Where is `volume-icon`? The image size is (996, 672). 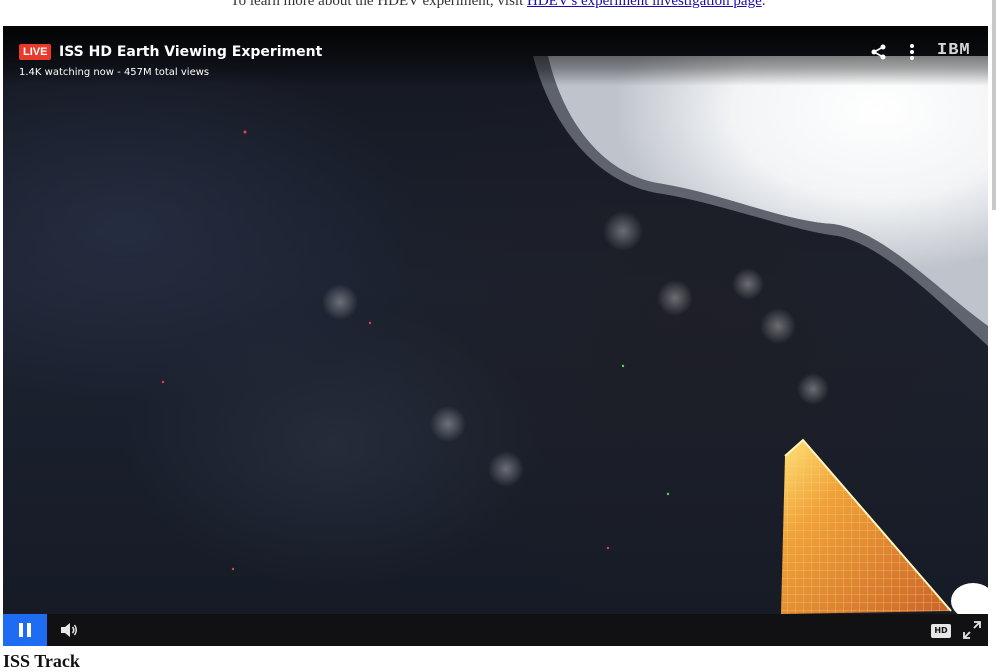 volume-icon is located at coordinates (69, 630).